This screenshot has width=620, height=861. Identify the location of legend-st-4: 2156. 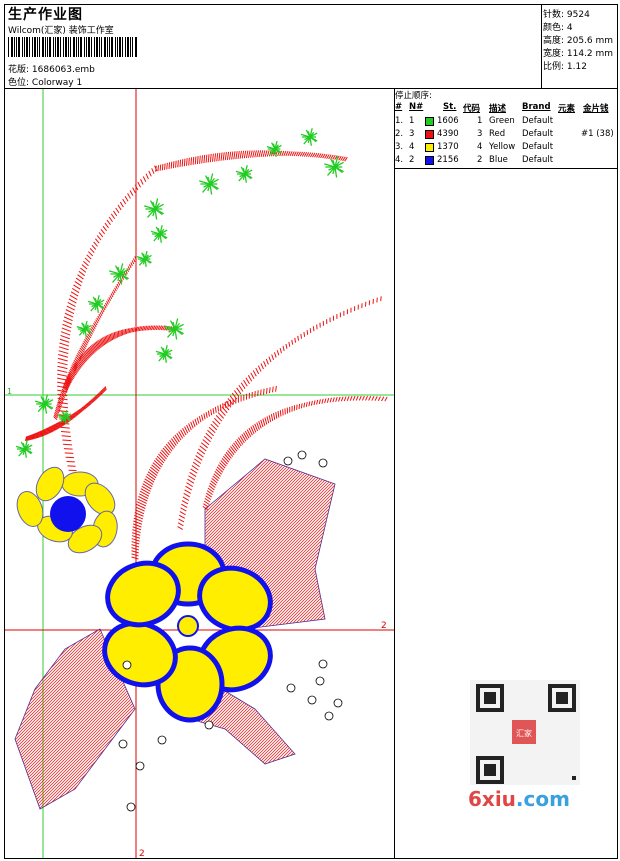
(448, 160).